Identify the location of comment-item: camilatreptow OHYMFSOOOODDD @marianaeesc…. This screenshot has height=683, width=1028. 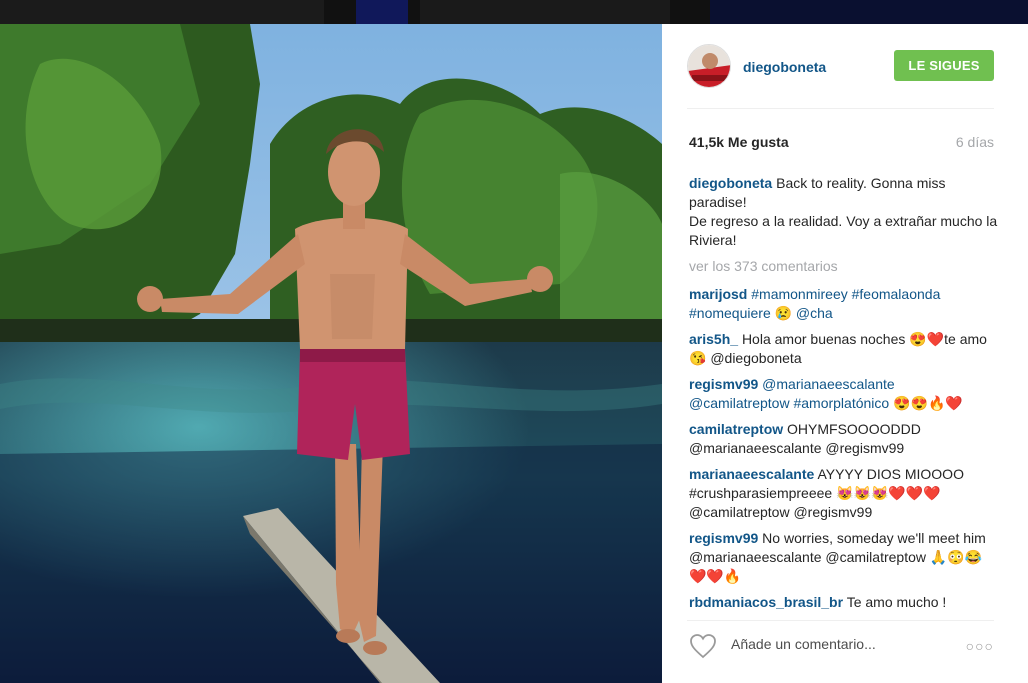
(844, 439).